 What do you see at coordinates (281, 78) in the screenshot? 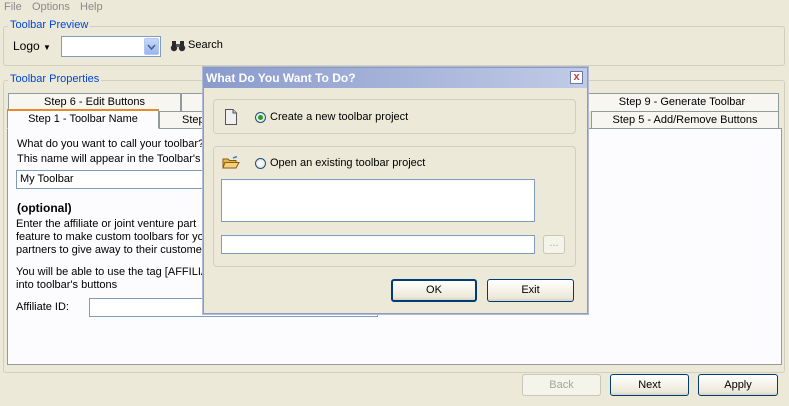
I see `dialog-title: What Do You Want To Do?` at bounding box center [281, 78].